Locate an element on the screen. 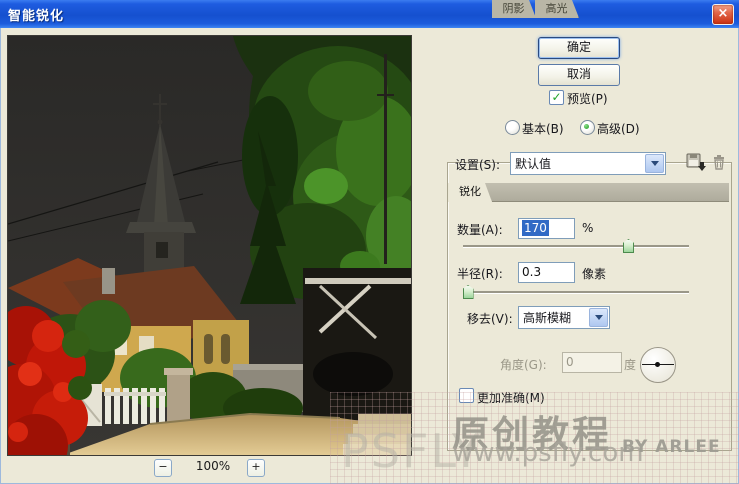 Image resolution: width=739 pixels, height=484 pixels. preview-checkbox: ✓ is located at coordinates (556, 97).